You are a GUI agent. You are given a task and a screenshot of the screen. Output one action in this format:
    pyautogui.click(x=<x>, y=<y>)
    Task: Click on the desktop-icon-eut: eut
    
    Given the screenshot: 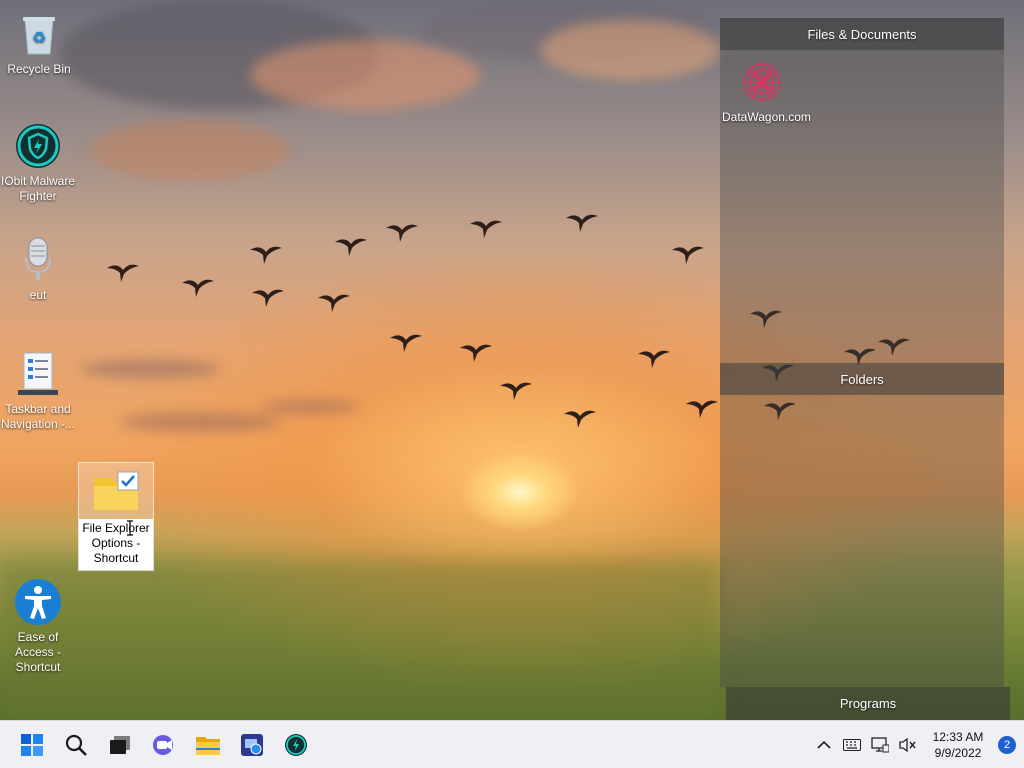 What is the action you would take?
    pyautogui.click(x=38, y=269)
    